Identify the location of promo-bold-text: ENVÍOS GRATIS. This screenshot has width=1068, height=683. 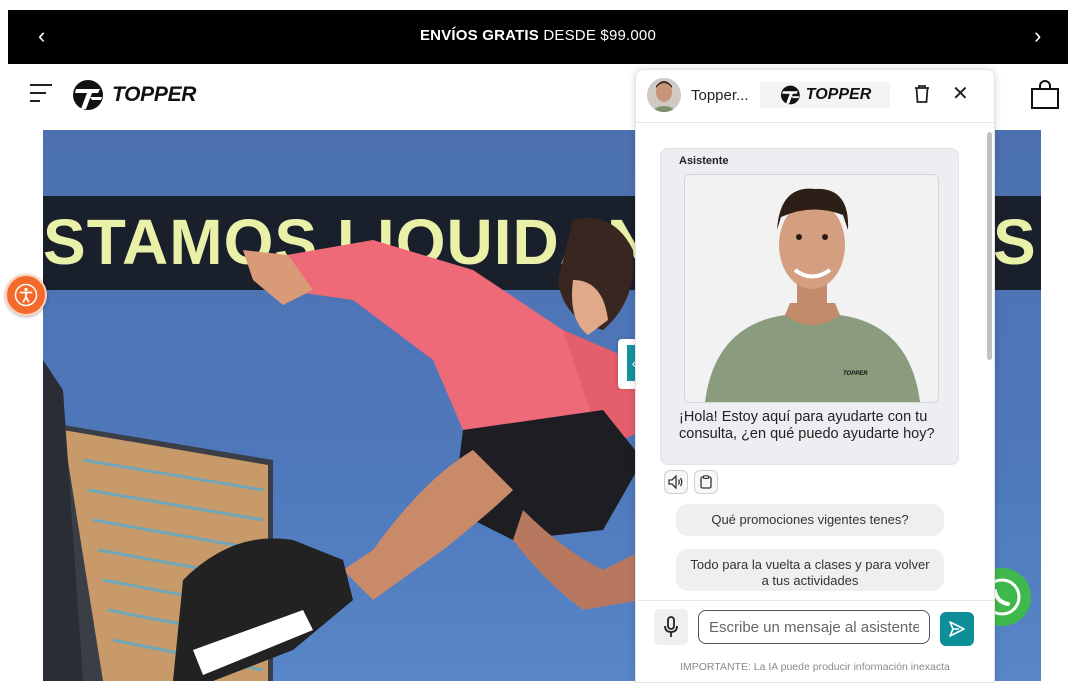
(479, 35).